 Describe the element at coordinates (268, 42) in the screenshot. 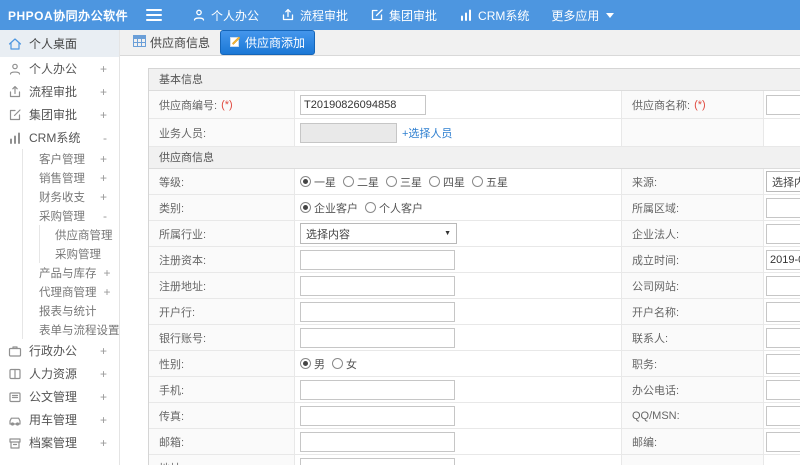

I see `tab-supplier-add: 供应商添加` at that location.